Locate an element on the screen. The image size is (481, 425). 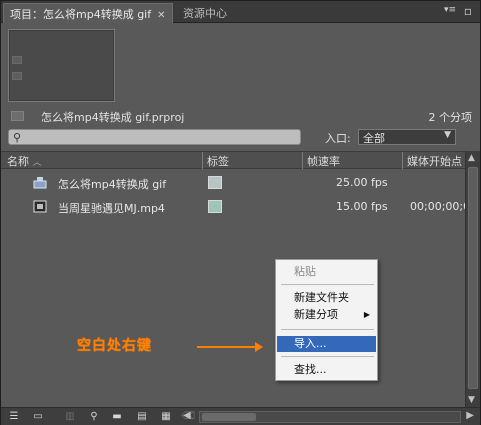
find-icon: ⚲ is located at coordinates (94, 416).